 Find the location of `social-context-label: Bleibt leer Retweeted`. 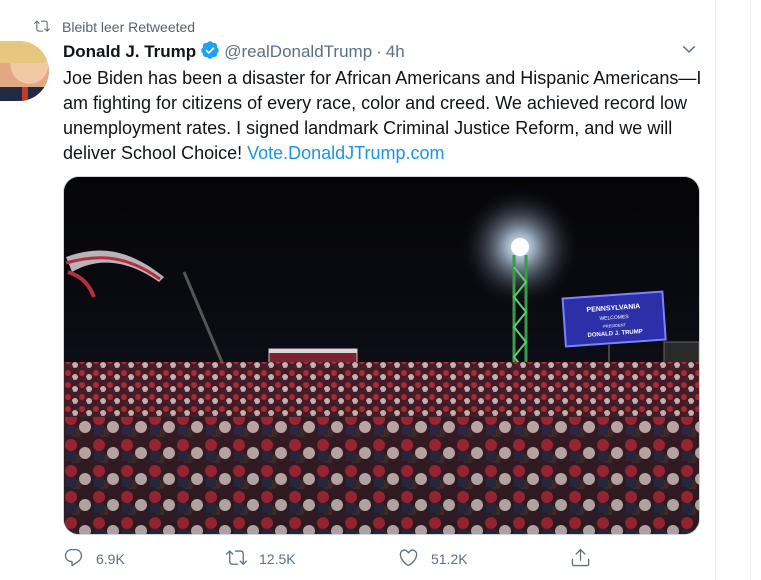

social-context-label: Bleibt leer Retweeted is located at coordinates (129, 27).